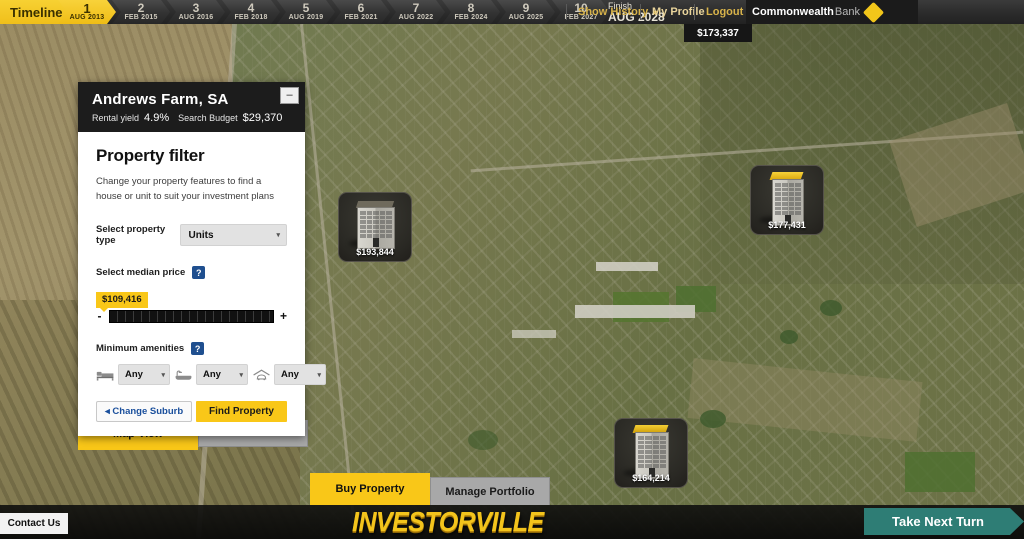 Image resolution: width=1024 pixels, height=539 pixels. Describe the element at coordinates (793, 12) in the screenshot. I see `bank-name-bold: Commonwealth` at that location.